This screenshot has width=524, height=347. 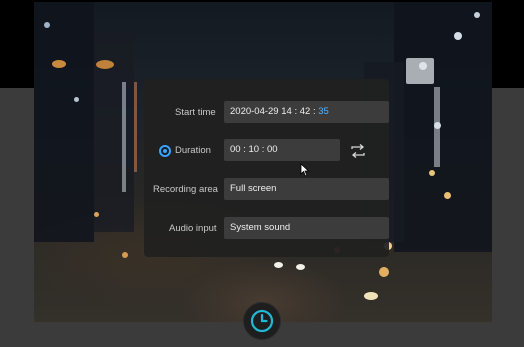 I want to click on start-time-field: 2020-04-29 14 : 42 : 35, so click(x=306, y=112).